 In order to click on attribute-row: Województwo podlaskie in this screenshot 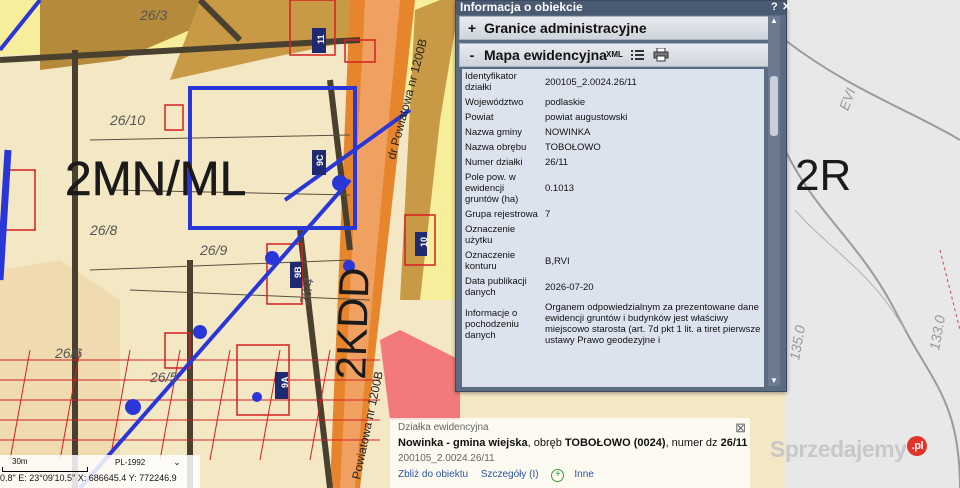, I will do `click(613, 102)`.